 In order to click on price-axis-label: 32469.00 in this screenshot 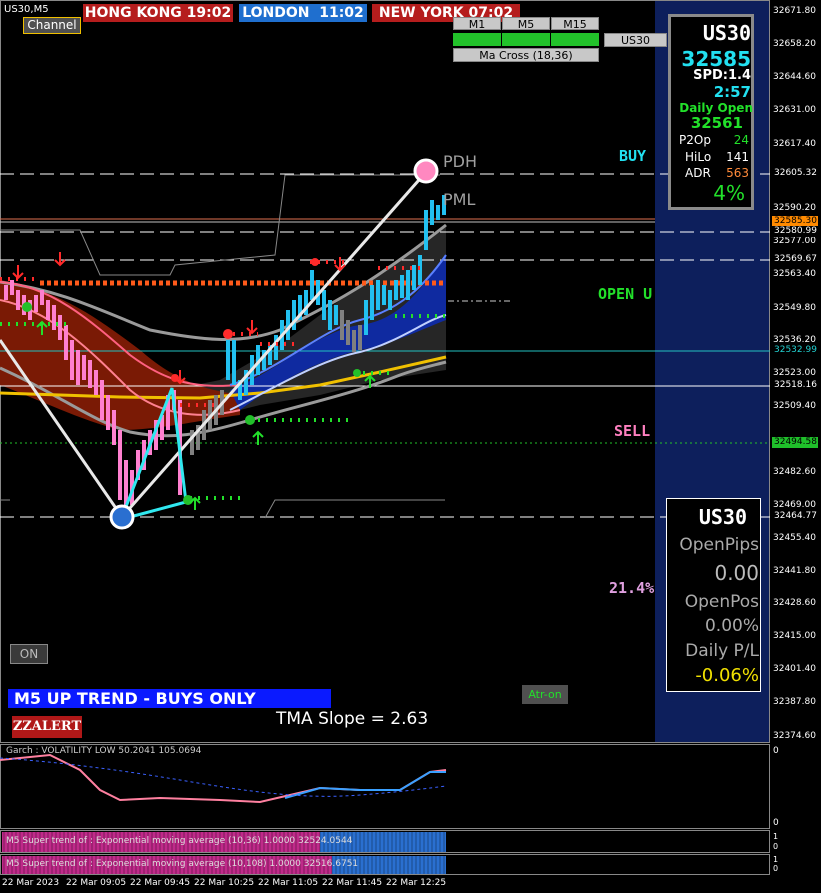, I will do `click(794, 505)`.